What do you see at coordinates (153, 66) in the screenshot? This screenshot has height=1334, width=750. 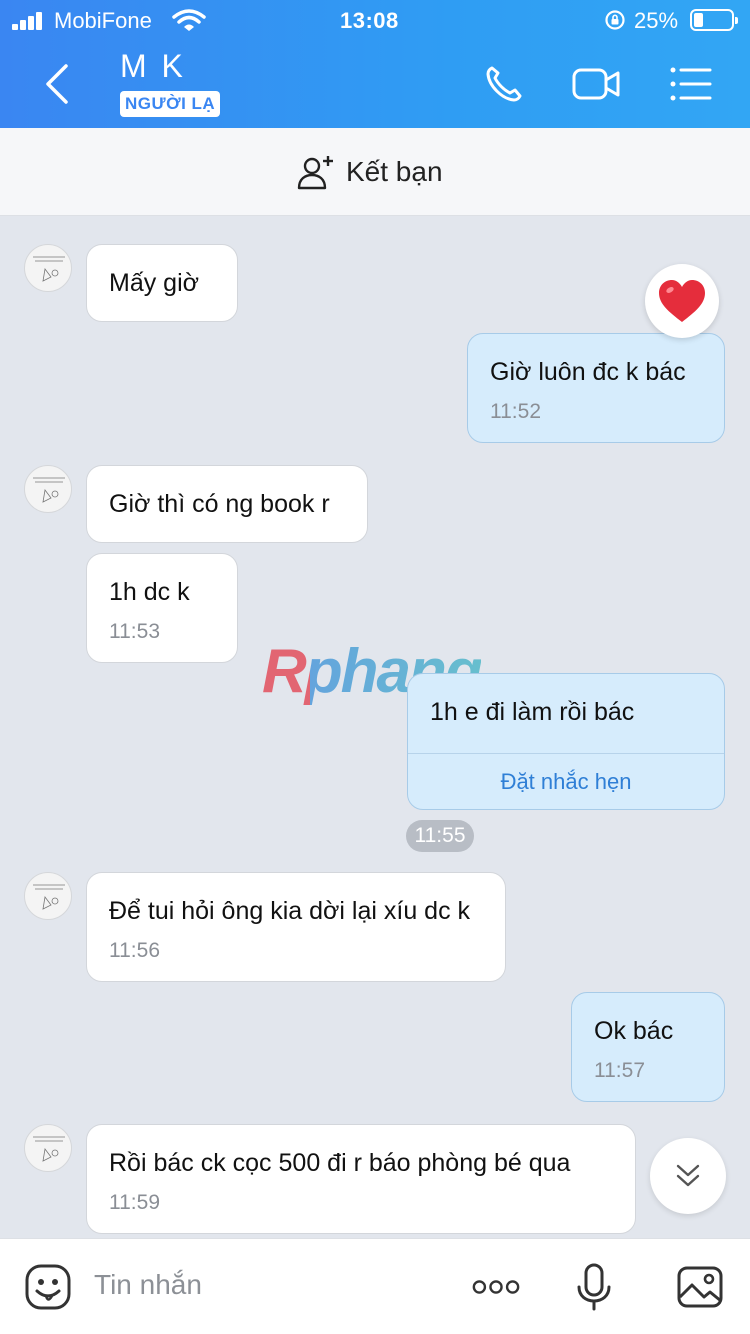 I see `contact-name: M K` at bounding box center [153, 66].